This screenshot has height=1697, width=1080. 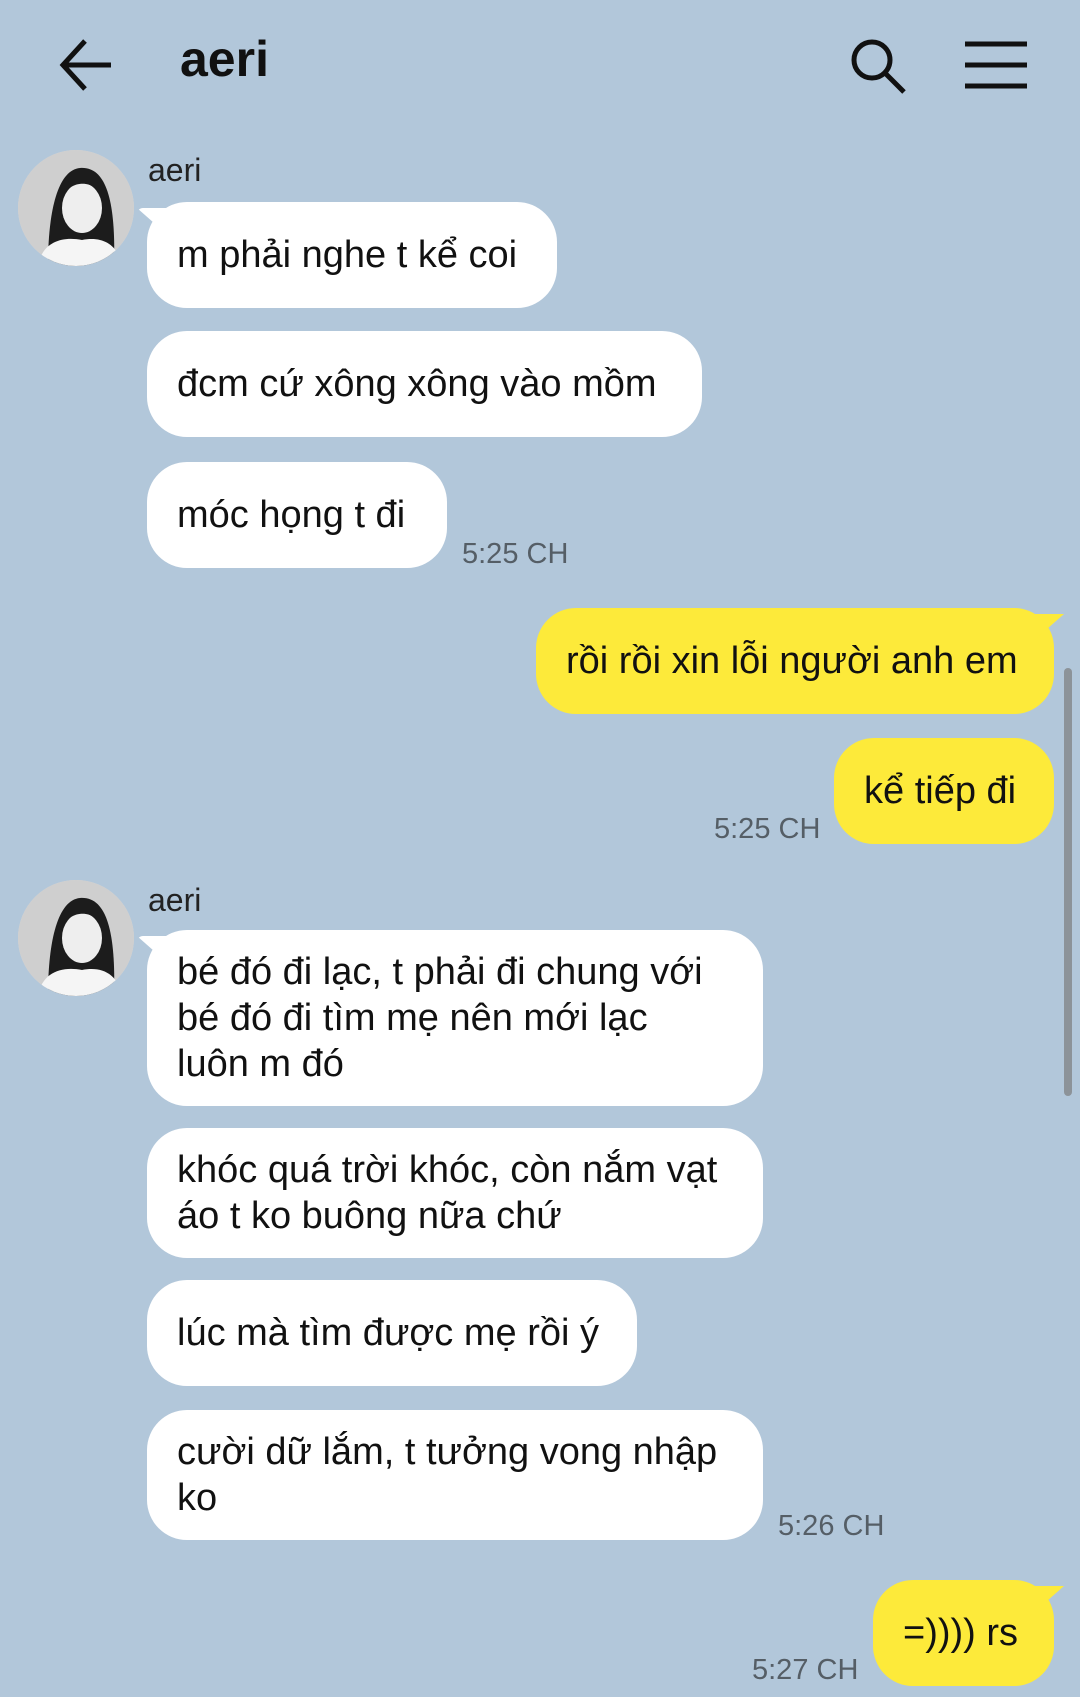 What do you see at coordinates (455, 1475) in the screenshot?
I see `message-bubble: cười dữ lắm, t tưởng vong nhập ko` at bounding box center [455, 1475].